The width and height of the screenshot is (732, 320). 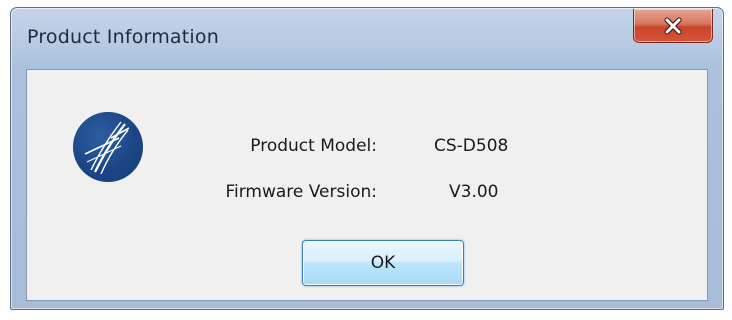 I want to click on ok-button: OK, so click(x=383, y=263).